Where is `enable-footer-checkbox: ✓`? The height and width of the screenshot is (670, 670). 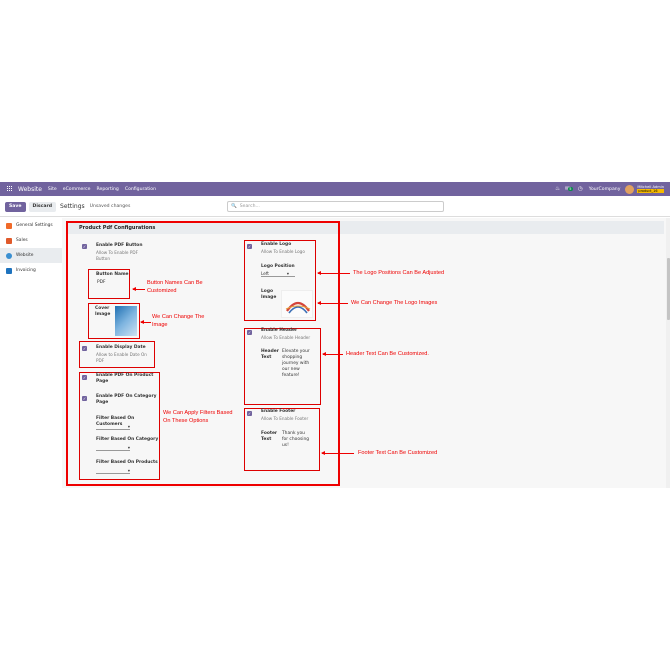
enable-footer-checkbox: ✓ is located at coordinates (249, 413).